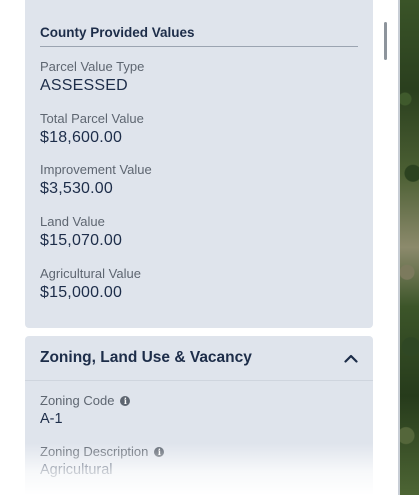  What do you see at coordinates (146, 357) in the screenshot?
I see `section-title-zoning: Zoning, Land Use & Vacancy` at bounding box center [146, 357].